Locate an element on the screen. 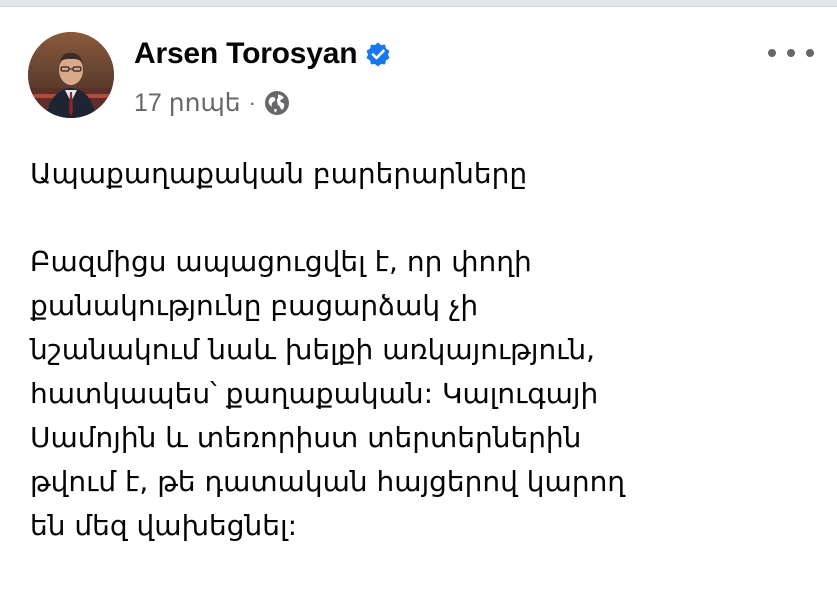  bottom-fade is located at coordinates (418, 596).